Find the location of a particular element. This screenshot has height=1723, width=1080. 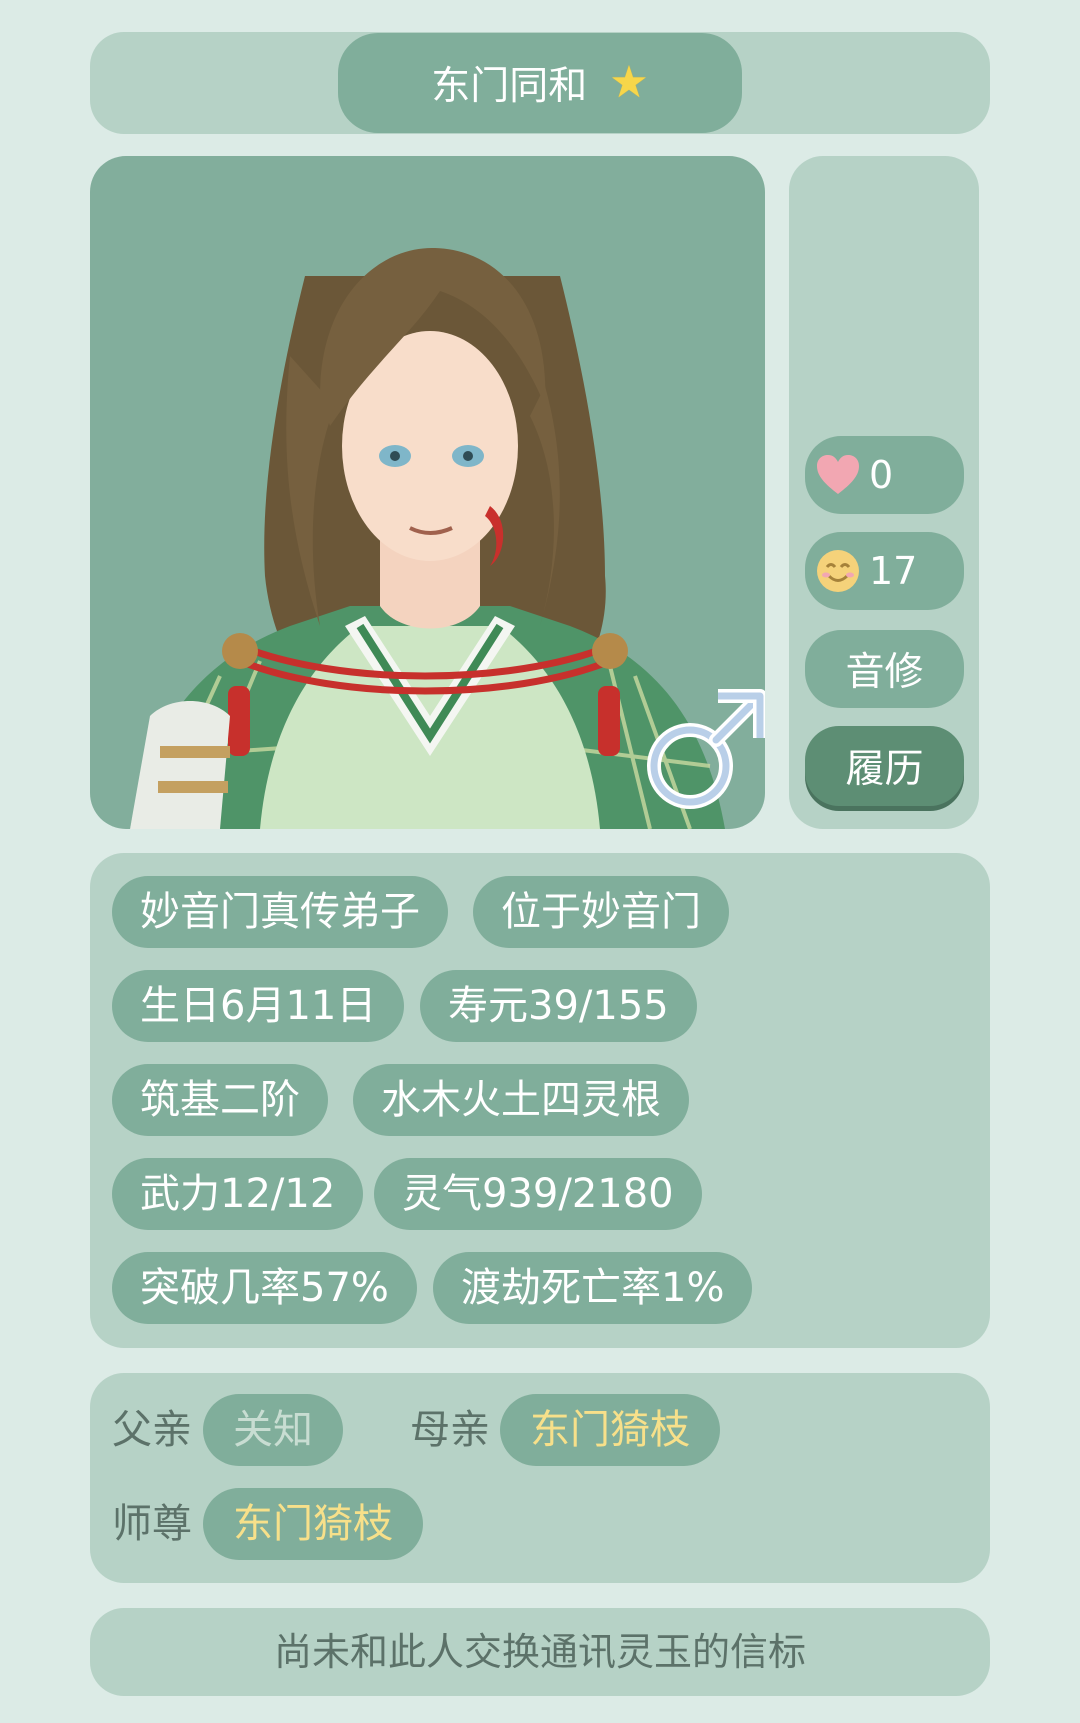

attribute-tag: 突破几率57% is located at coordinates (264, 1288).